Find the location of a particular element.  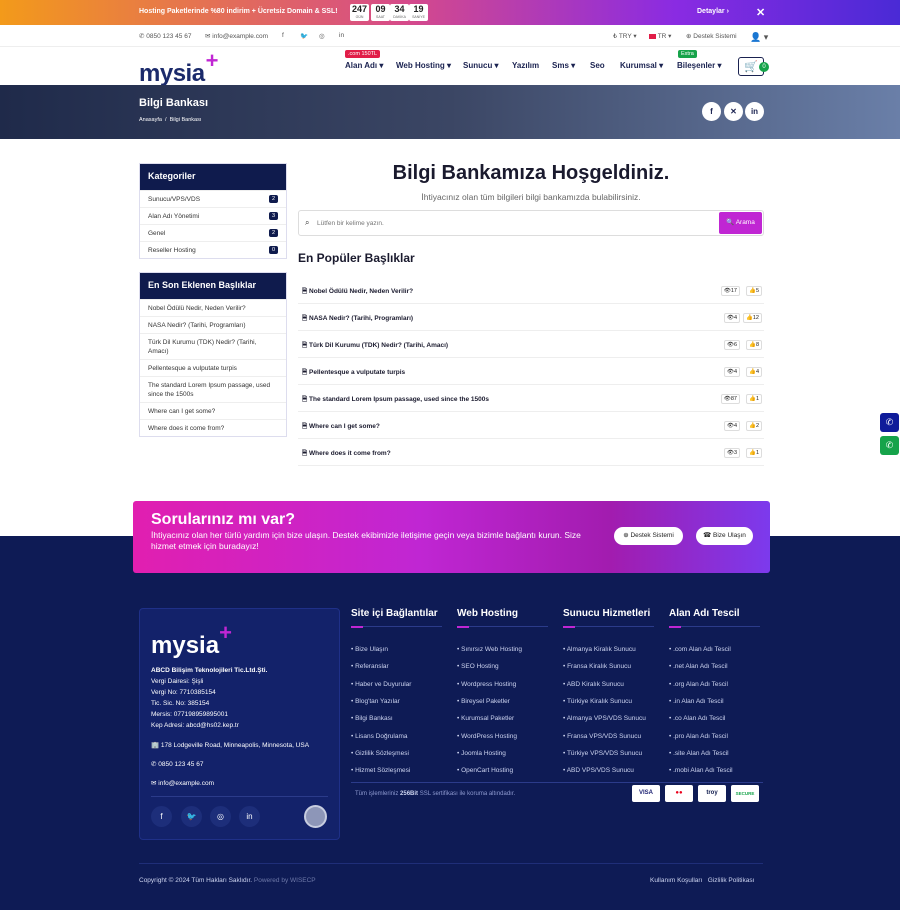

recent-item: Pellentesque a vulputate turpis is located at coordinates (213, 367).